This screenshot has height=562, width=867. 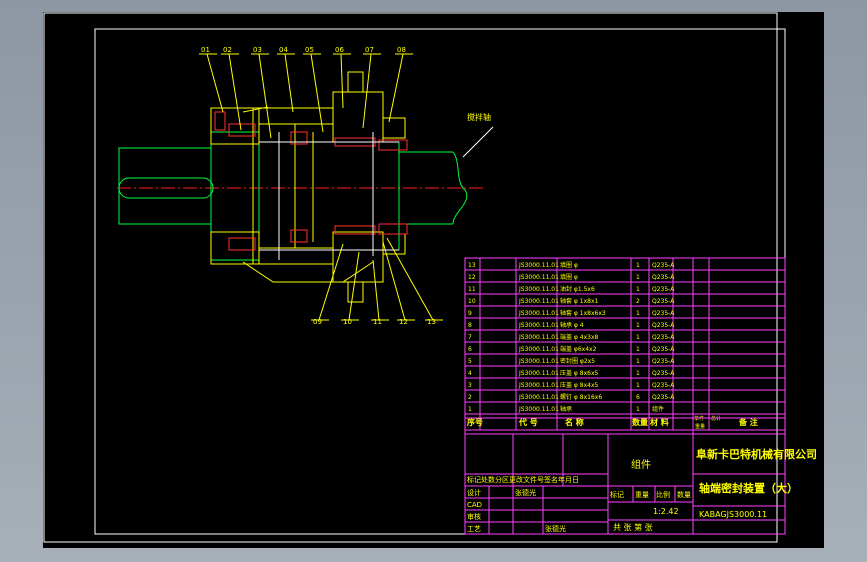 I want to click on bom-cell-no: 11, so click(x=472, y=289).